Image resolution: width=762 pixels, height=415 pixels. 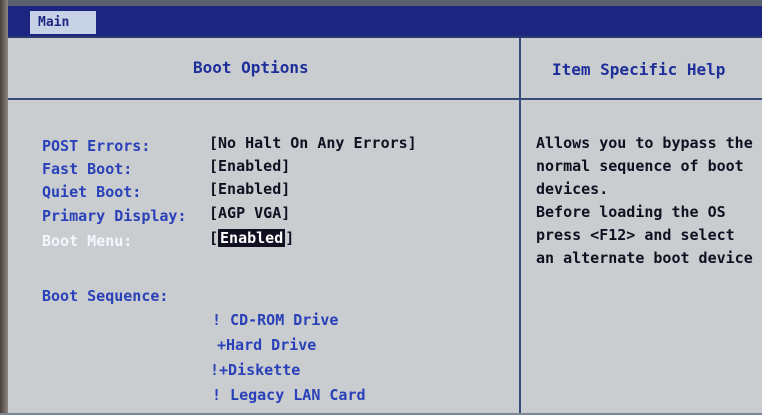 I want to click on boot-sequence-label: Boot Sequence:, so click(x=105, y=296).